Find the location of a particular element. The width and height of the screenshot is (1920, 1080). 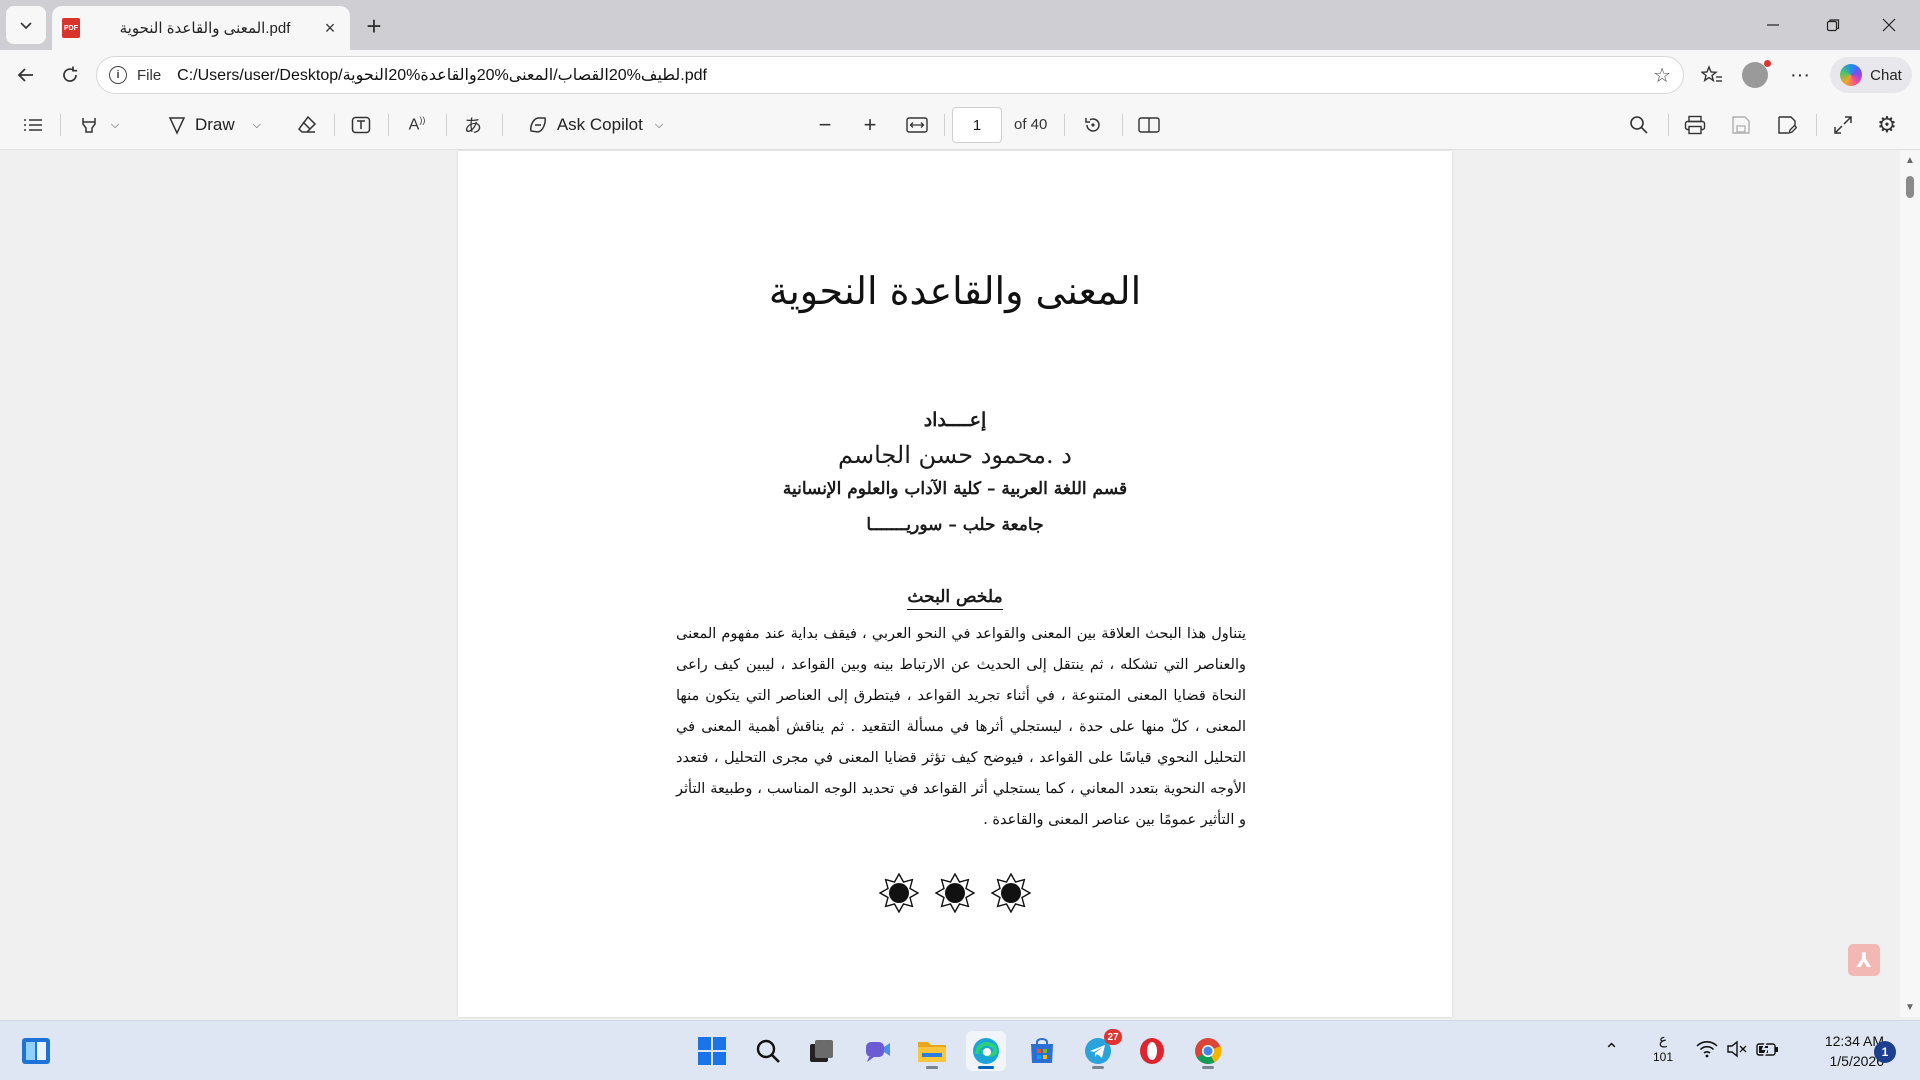

vertical-scrollbar: ▲ ▼ is located at coordinates (1910, 584).